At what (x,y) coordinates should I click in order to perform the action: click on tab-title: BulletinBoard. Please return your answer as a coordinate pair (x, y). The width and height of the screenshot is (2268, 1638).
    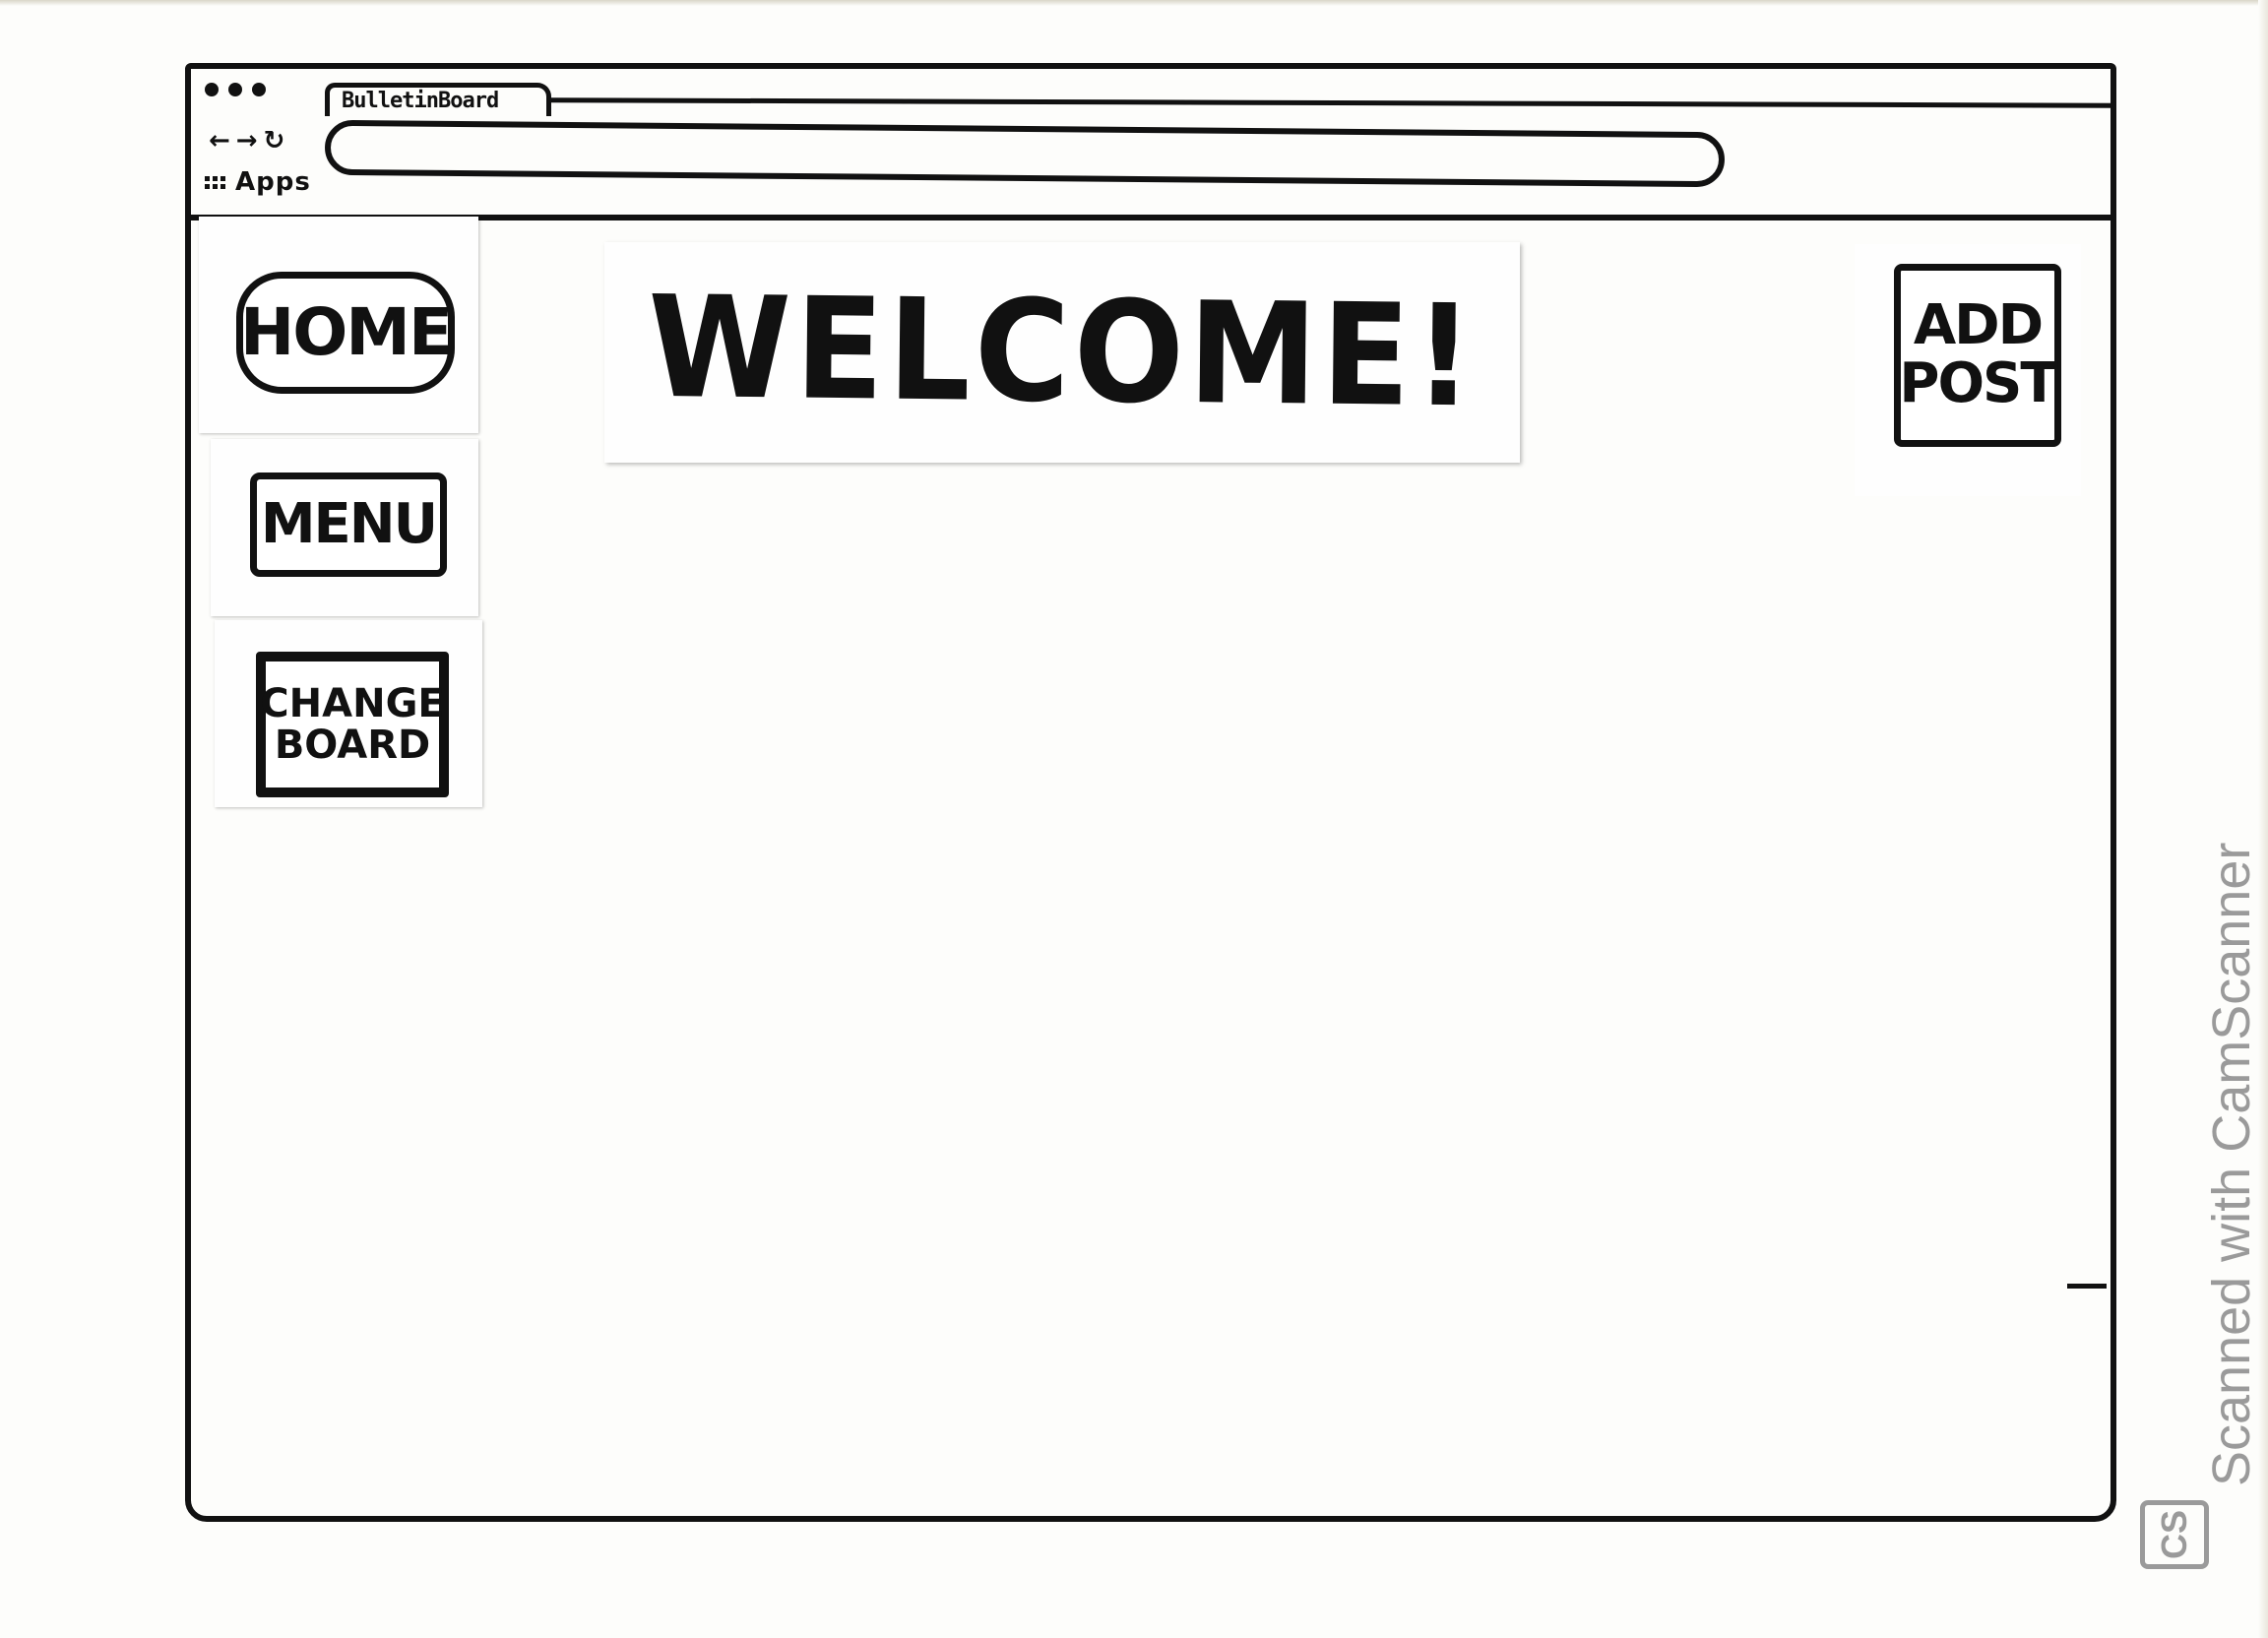
    Looking at the image, I should click on (420, 101).